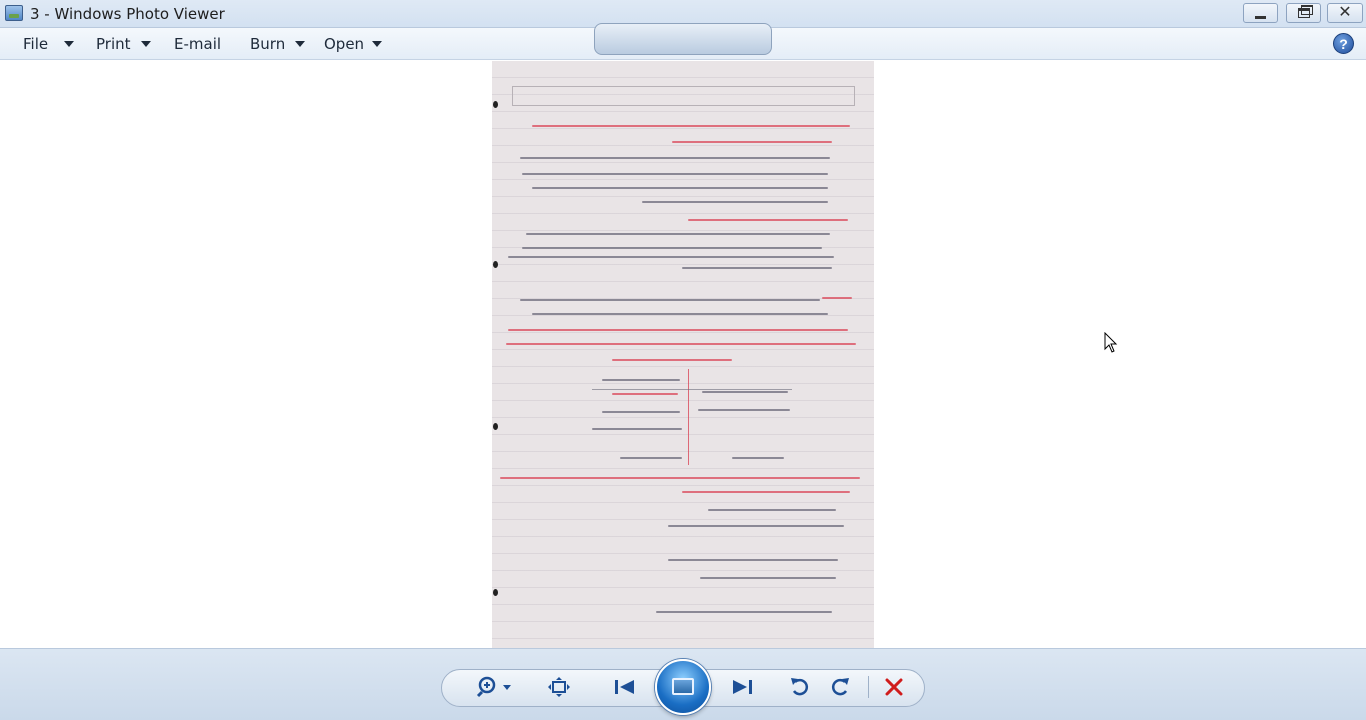  Describe the element at coordinates (683, 96) in the screenshot. I see `page-header-box` at that location.